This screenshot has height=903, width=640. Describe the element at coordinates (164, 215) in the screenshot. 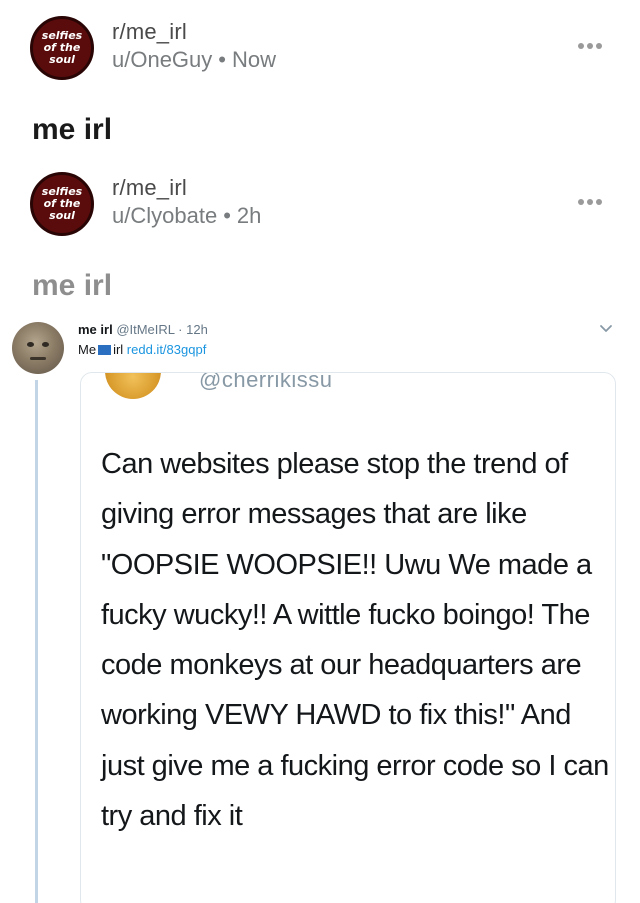

I see `username-link: u/Clyobate` at that location.